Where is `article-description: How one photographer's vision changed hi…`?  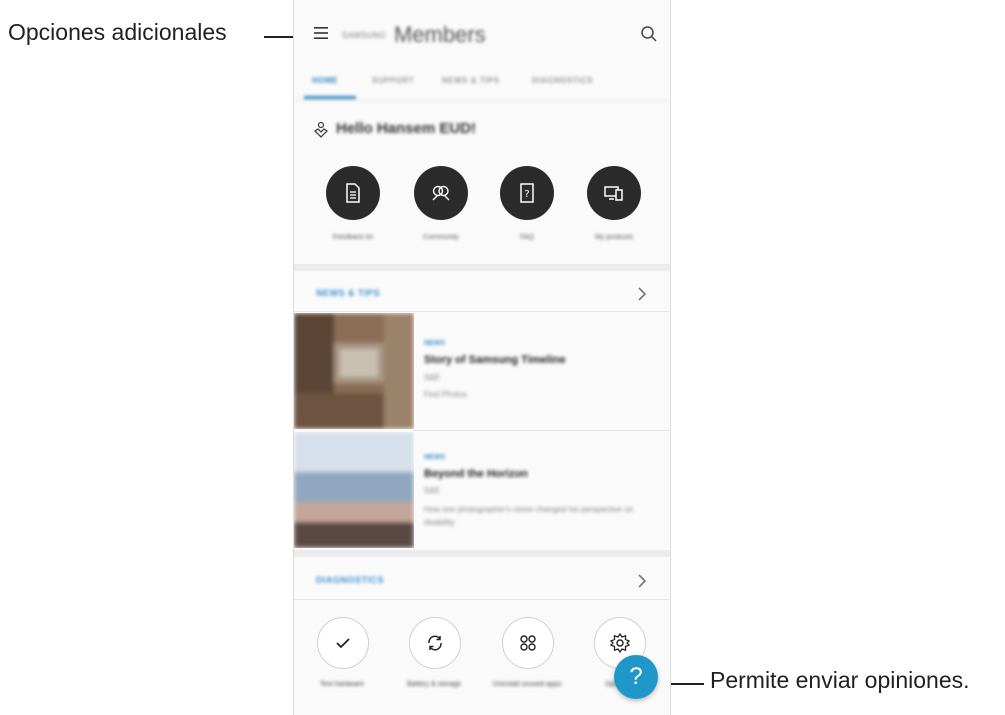 article-description: How one photographer's vision changed hi… is located at coordinates (529, 516).